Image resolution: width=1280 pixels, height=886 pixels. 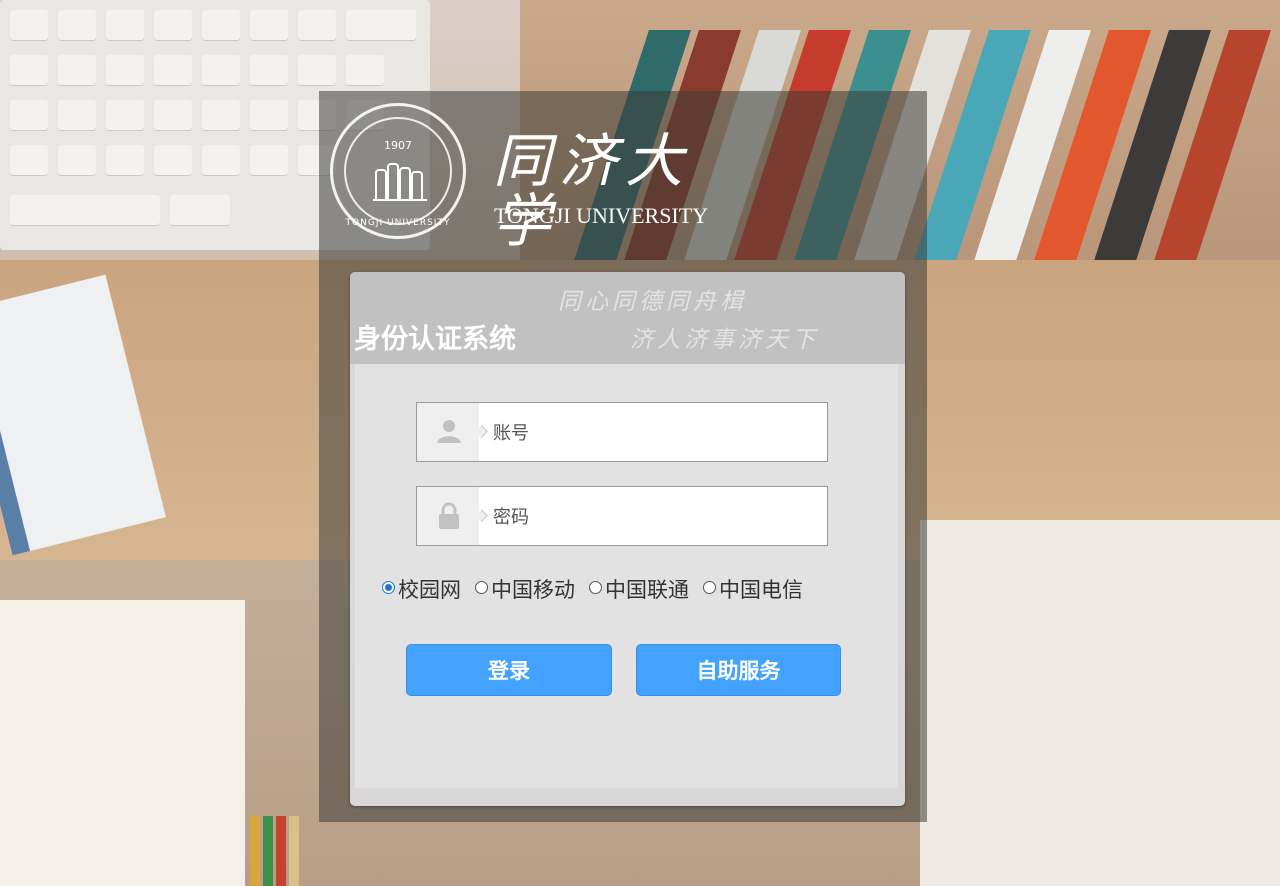 I want to click on card-header: 同心同德同舟楫 济人济事济天下 身份认证系统, so click(x=627, y=318).